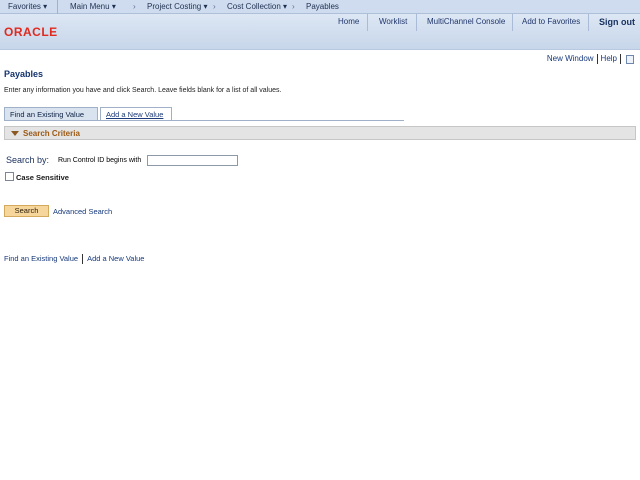 This screenshot has height=480, width=640. I want to click on nav-separator, so click(57, 7).